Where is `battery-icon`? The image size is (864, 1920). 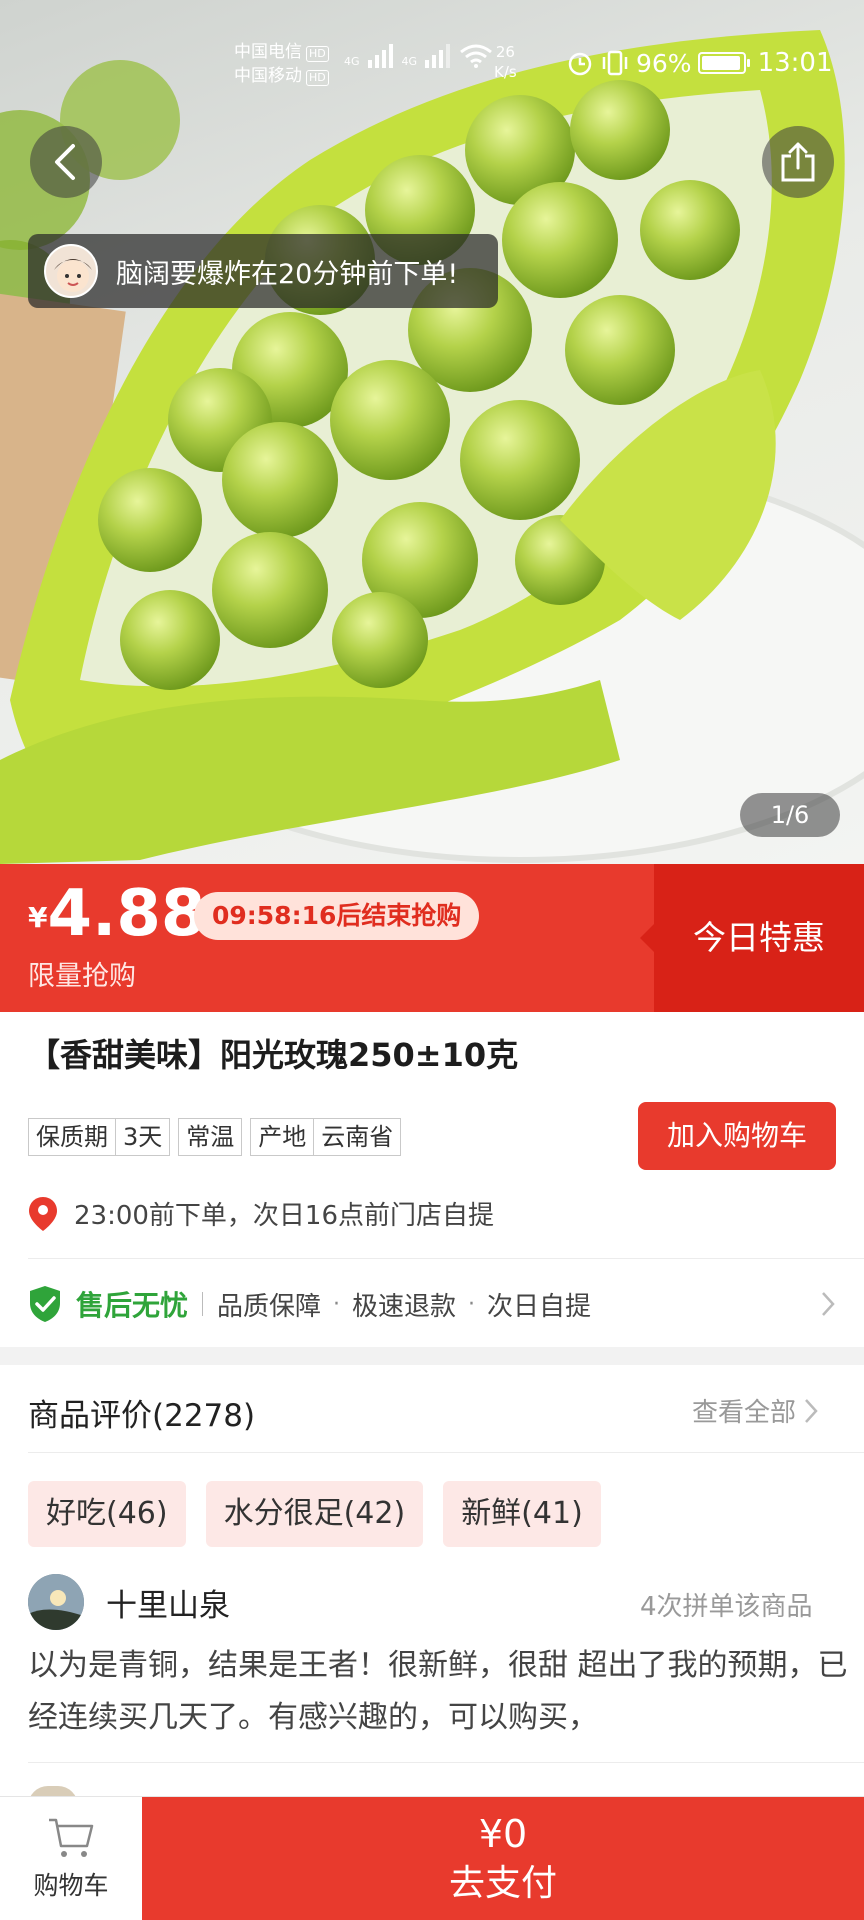 battery-icon is located at coordinates (723, 63).